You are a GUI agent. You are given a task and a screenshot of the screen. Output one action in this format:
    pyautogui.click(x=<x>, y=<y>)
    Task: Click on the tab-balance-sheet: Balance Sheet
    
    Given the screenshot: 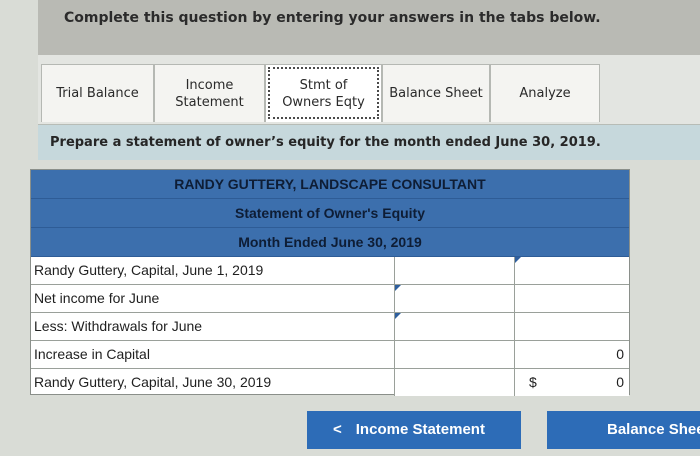 What is the action you would take?
    pyautogui.click(x=436, y=93)
    